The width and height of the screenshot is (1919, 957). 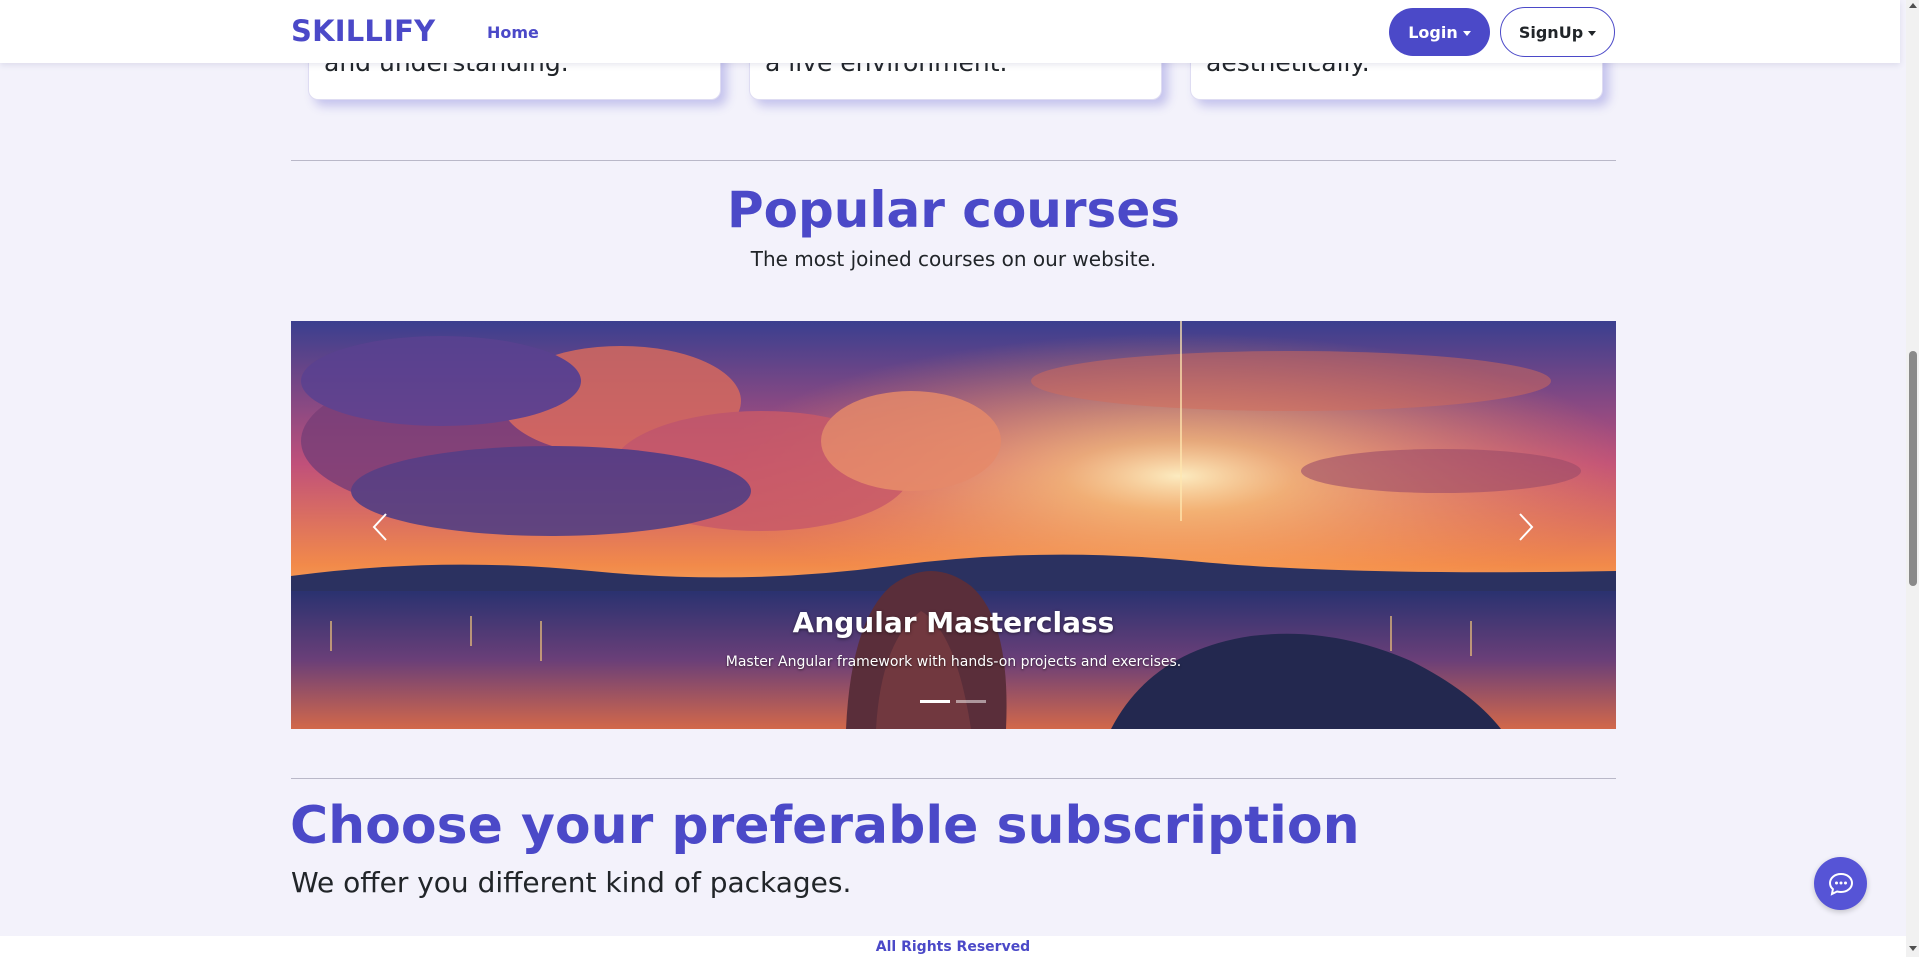 I want to click on brand-logo: SKILLIFY, so click(x=363, y=31).